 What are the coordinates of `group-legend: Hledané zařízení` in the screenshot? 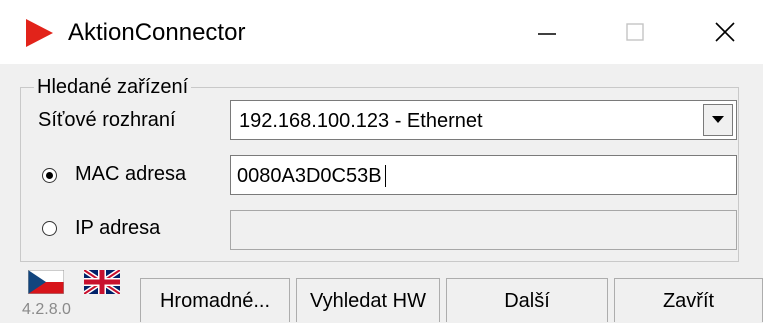 It's located at (113, 87).